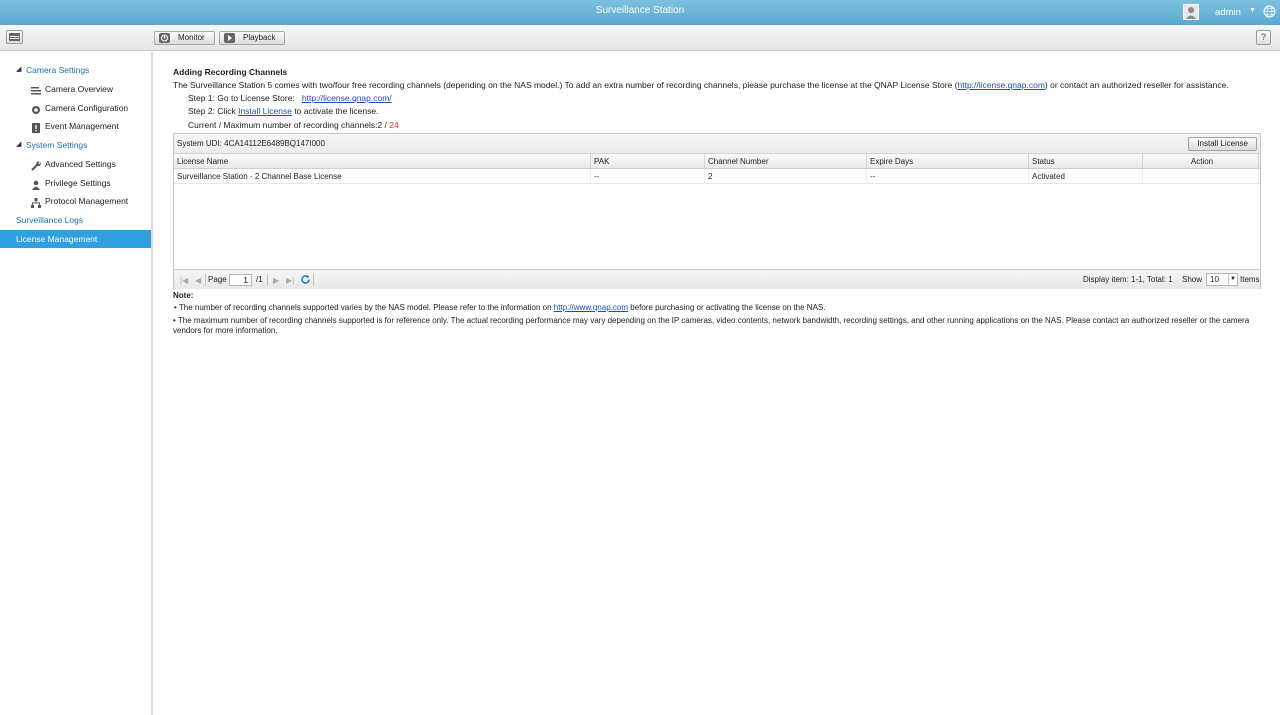 This screenshot has height=715, width=1280. I want to click on sidebar-item-camera-configuration: Camera Configuration, so click(75, 108).